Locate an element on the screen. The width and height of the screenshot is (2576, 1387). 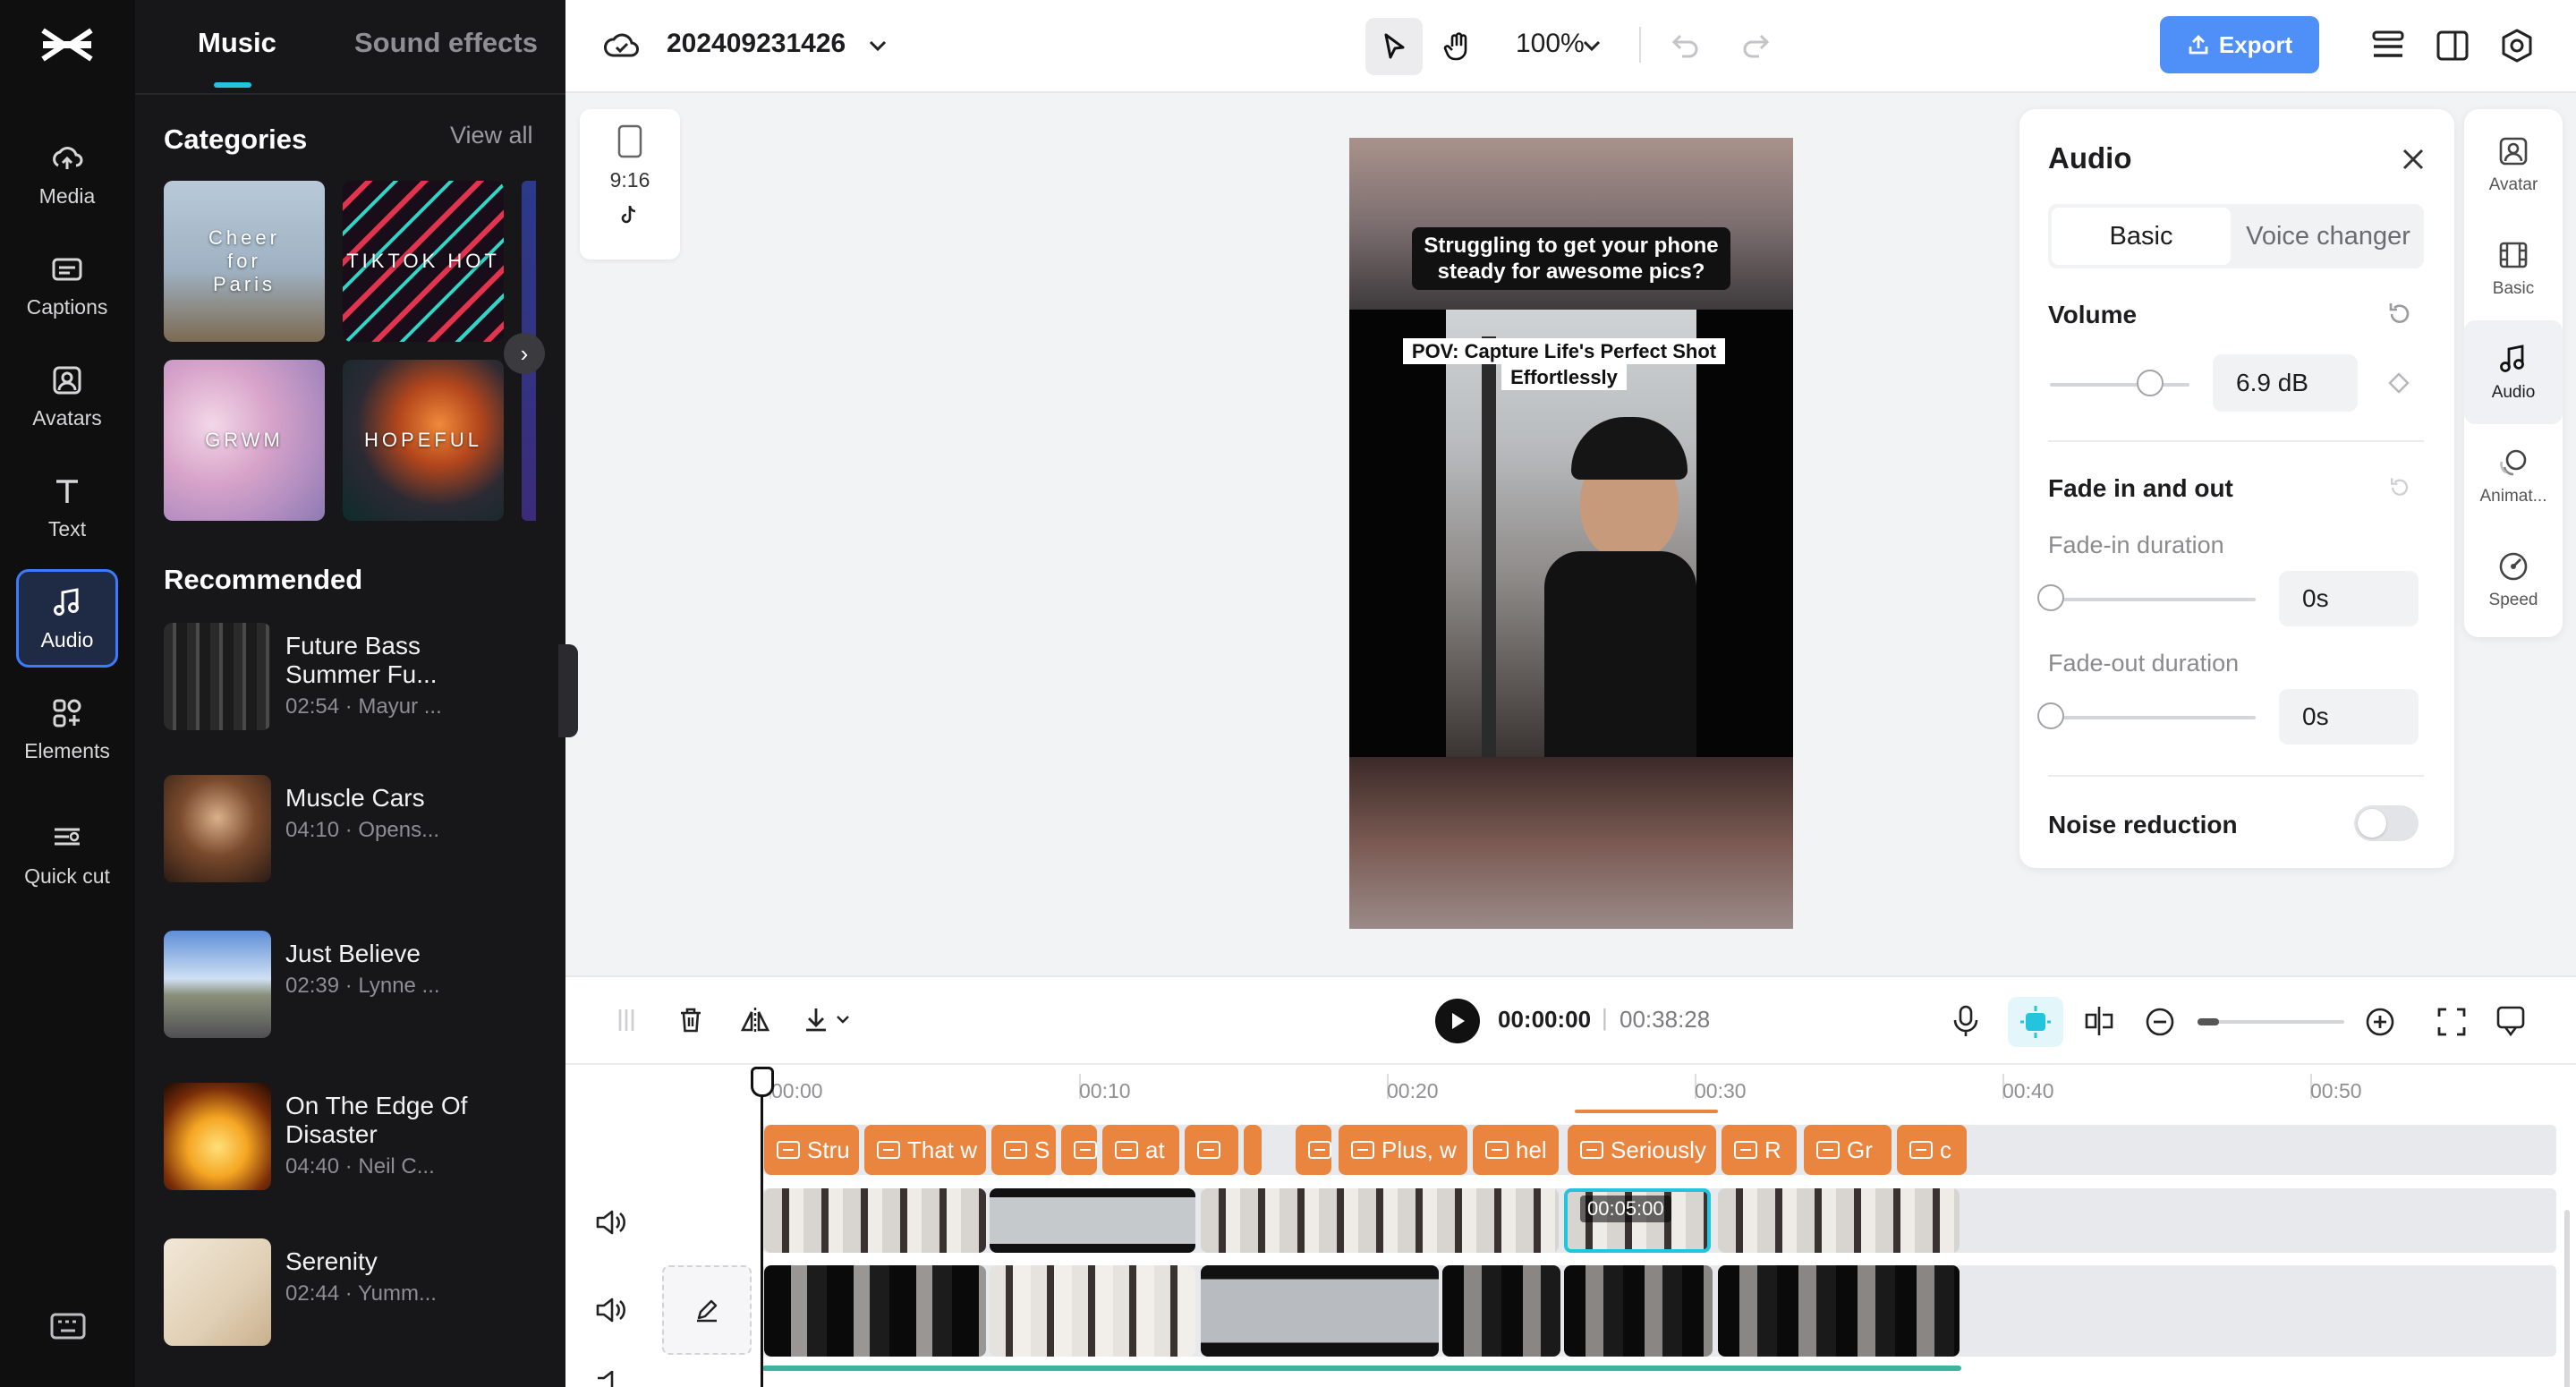
categories-next-button: › is located at coordinates (524, 353).